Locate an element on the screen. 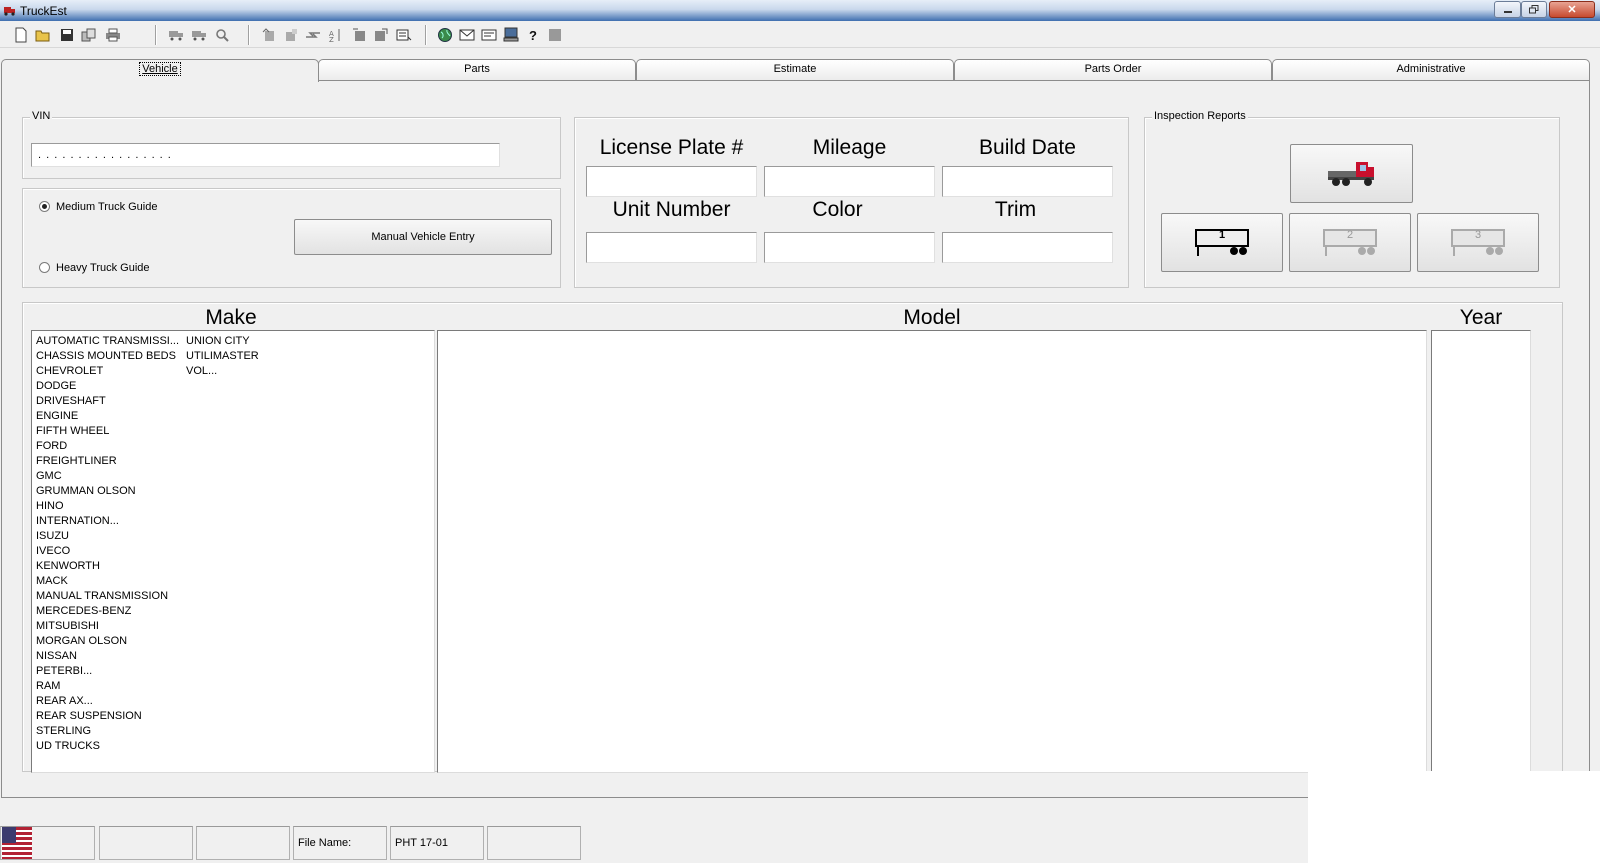 The height and width of the screenshot is (863, 1600). build-date-input is located at coordinates (1027, 181).